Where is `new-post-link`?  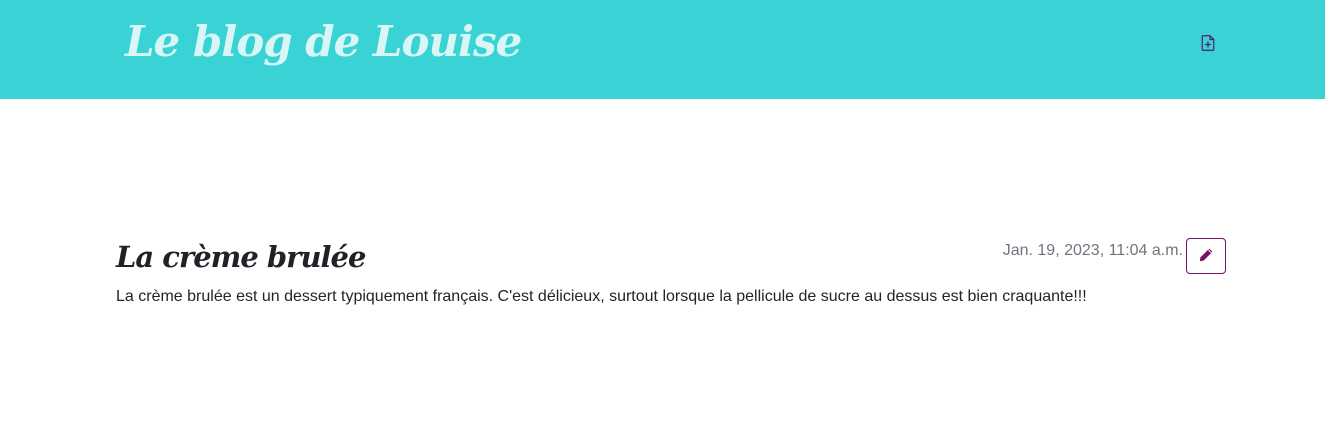 new-post-link is located at coordinates (1208, 43).